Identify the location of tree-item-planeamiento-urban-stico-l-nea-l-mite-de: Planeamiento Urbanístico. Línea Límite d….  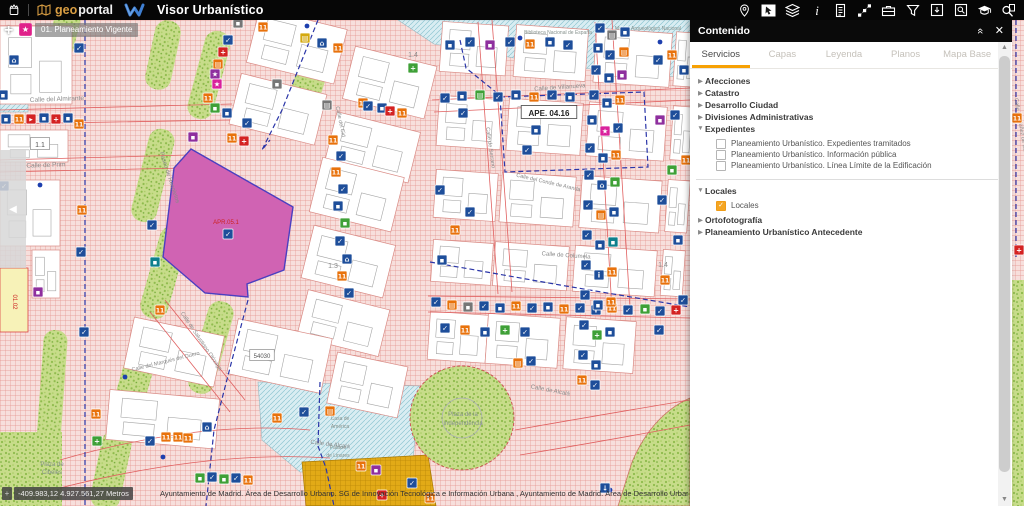
(859, 165).